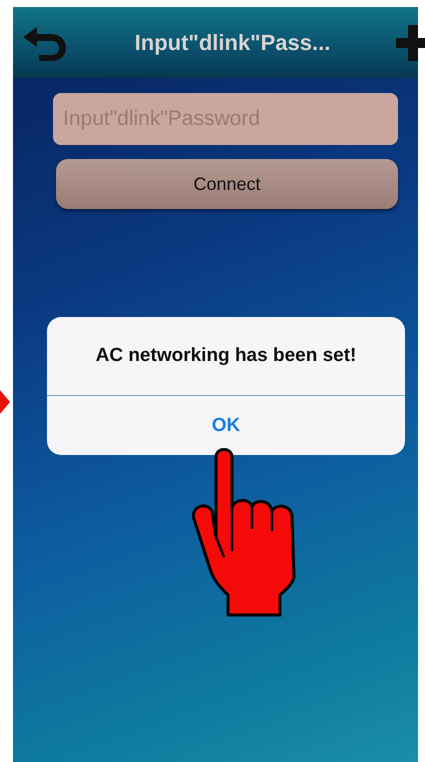 This screenshot has width=425, height=762. Describe the element at coordinates (5, 402) in the screenshot. I see `arrow-tip-icon` at that location.